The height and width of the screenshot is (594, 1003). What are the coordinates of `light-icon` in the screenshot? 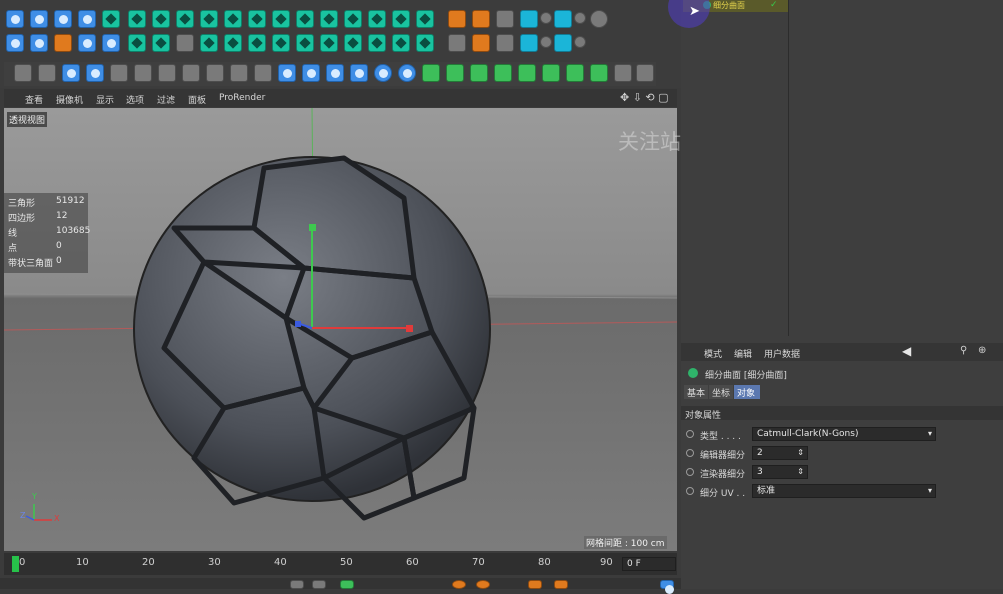 It's located at (505, 19).